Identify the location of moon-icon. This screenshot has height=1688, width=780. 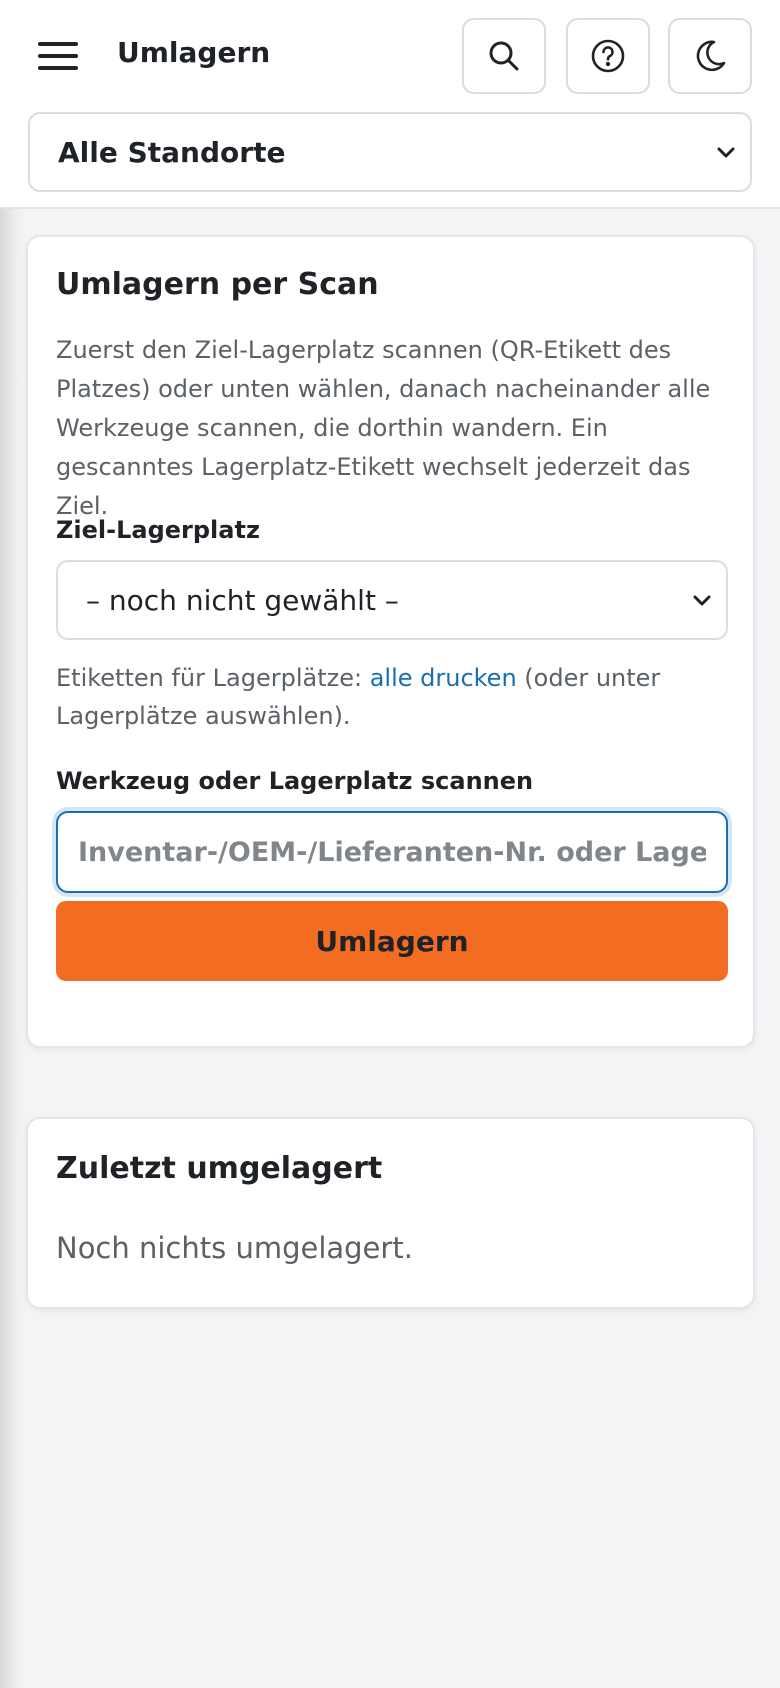
(711, 56).